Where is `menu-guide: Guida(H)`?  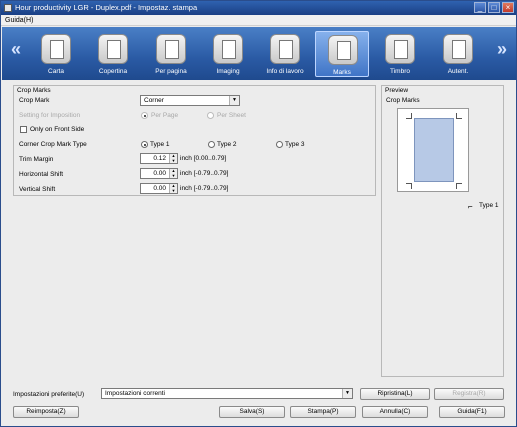 menu-guide: Guida(H) is located at coordinates (19, 20).